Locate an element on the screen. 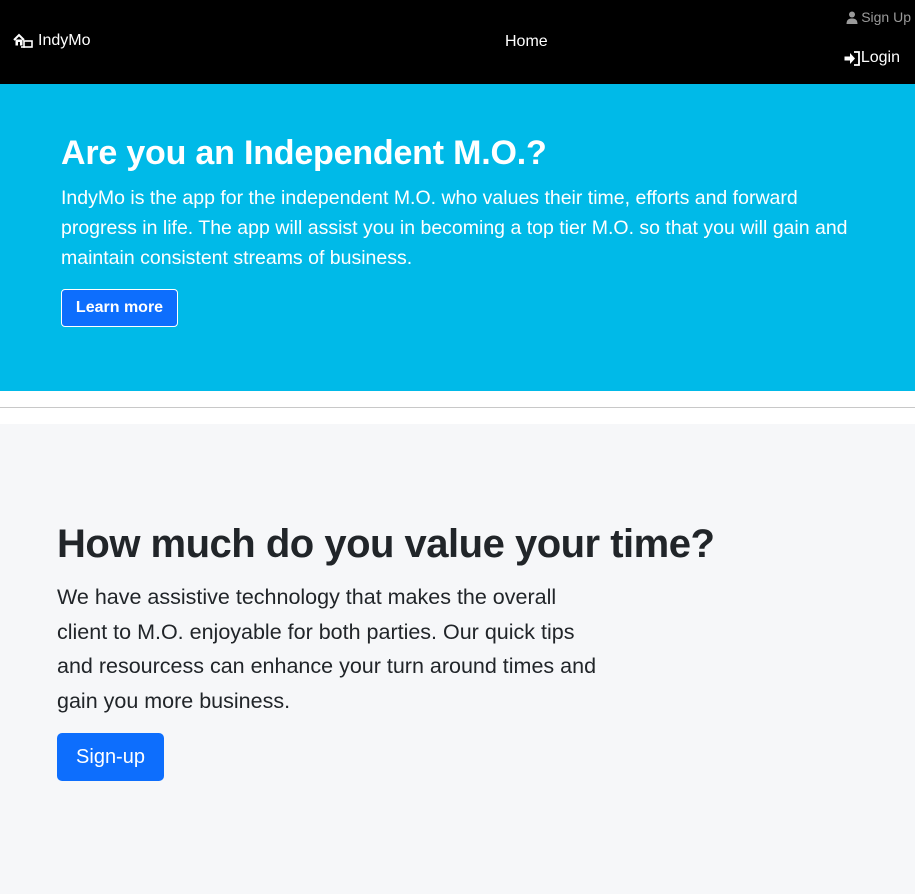 Image resolution: width=915 pixels, height=894 pixels. nav-signup-label: Sign Up is located at coordinates (886, 17).